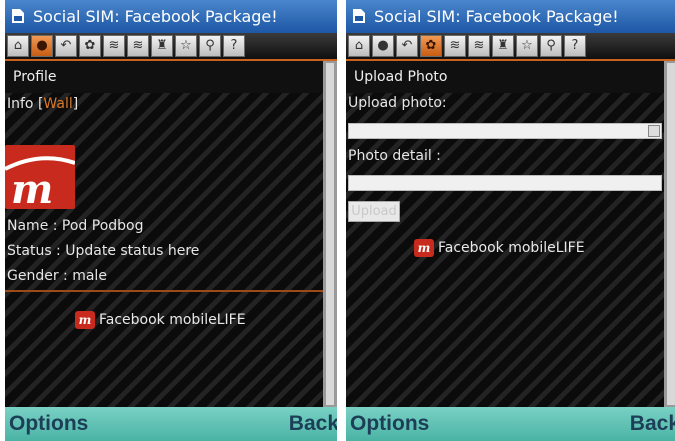 The image size is (675, 441). Describe the element at coordinates (164, 291) in the screenshot. I see `divider` at that location.